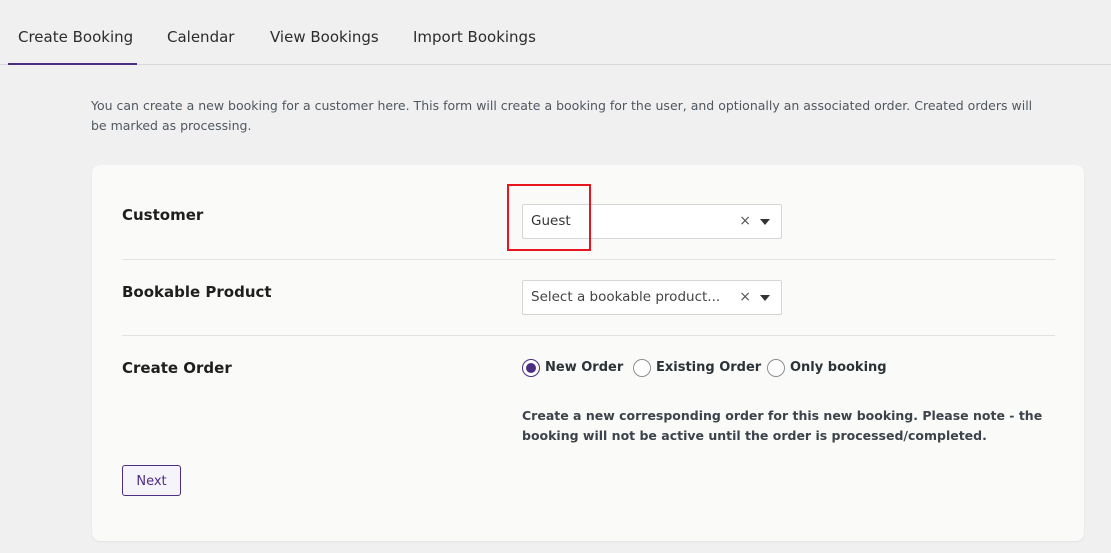 This screenshot has height=553, width=1111. Describe the element at coordinates (72, 32) in the screenshot. I see `tab-create-booking: Create Booking` at that location.